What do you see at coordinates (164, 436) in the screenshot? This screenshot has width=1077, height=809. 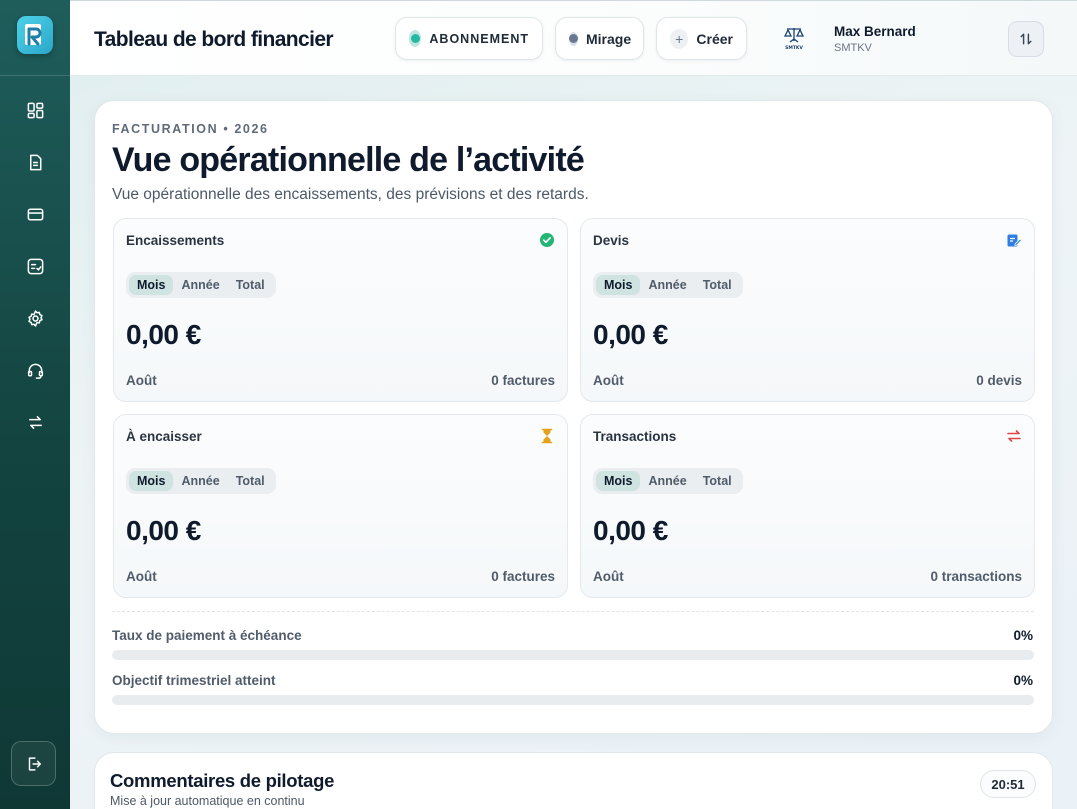 I see `card-title: À encaisser` at bounding box center [164, 436].